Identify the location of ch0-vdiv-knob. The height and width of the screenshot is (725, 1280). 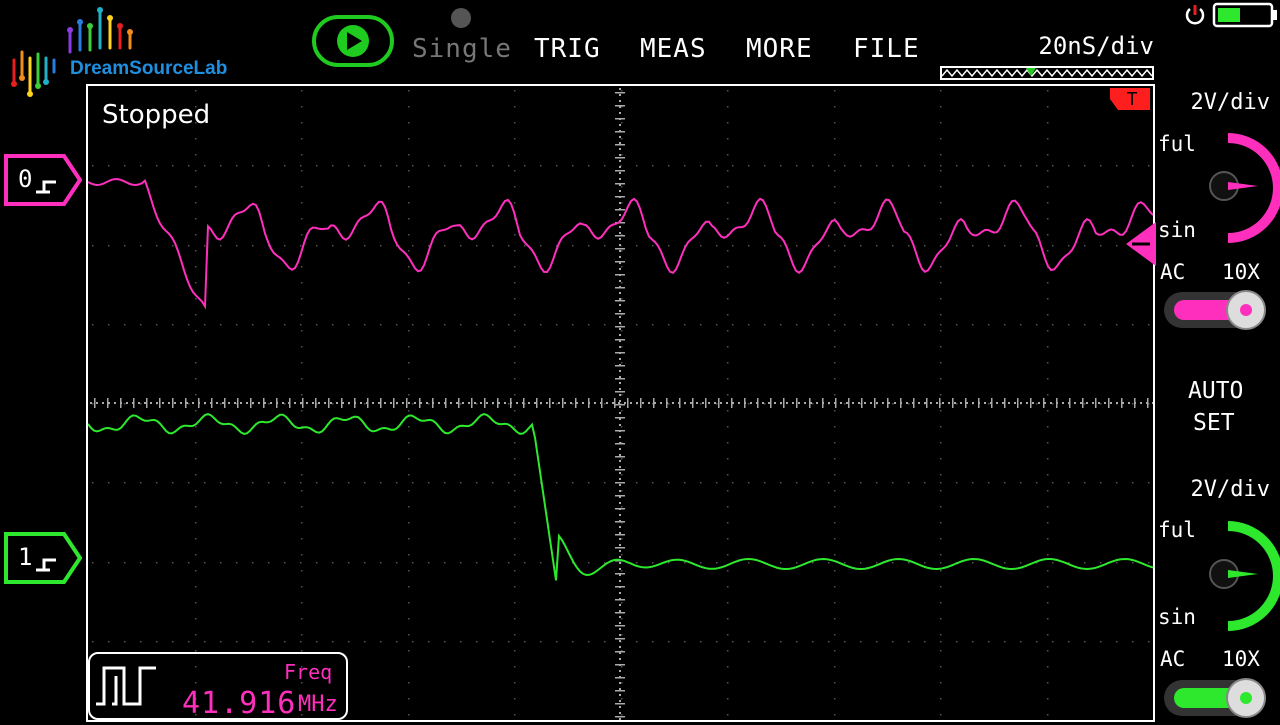
(1238, 187).